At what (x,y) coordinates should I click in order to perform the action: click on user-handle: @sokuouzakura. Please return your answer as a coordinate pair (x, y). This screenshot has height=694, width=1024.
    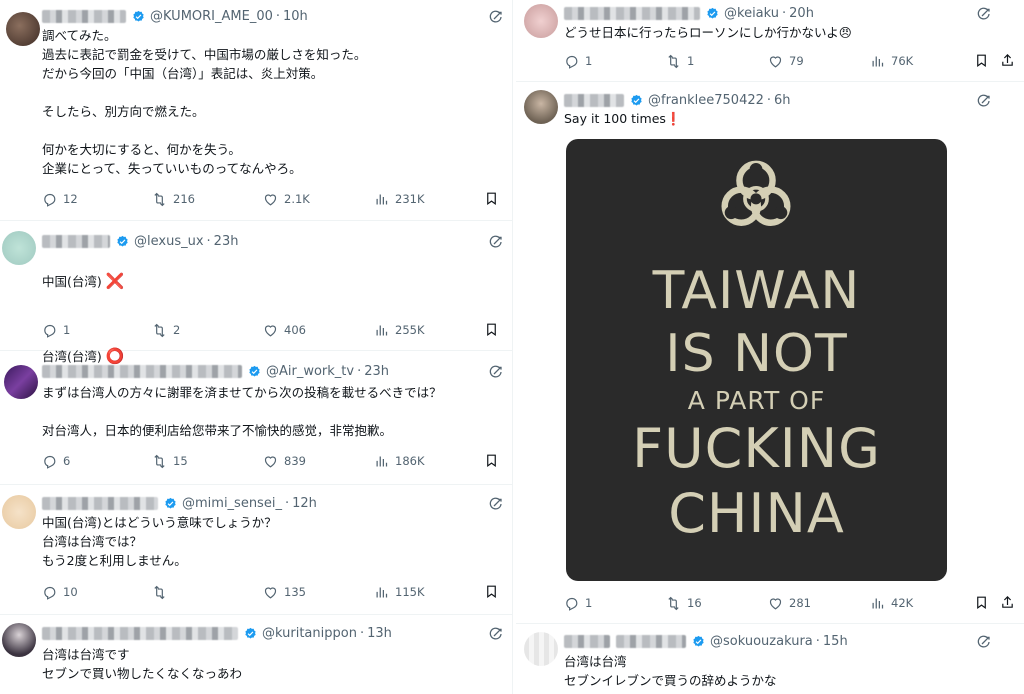
    Looking at the image, I should click on (761, 641).